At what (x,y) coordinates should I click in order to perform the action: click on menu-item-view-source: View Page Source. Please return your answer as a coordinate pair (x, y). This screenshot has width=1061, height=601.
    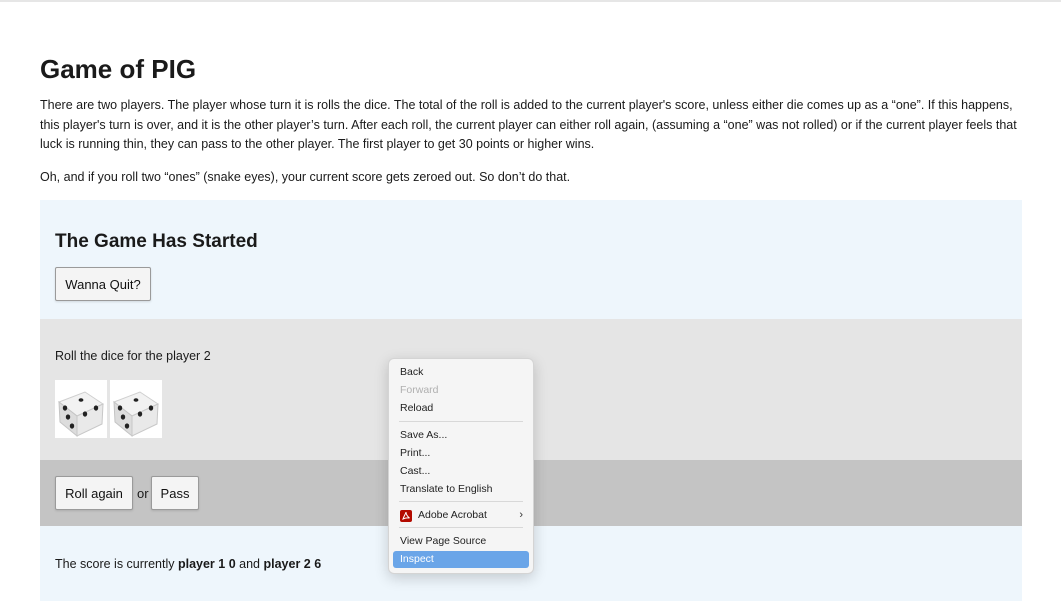
    Looking at the image, I should click on (461, 541).